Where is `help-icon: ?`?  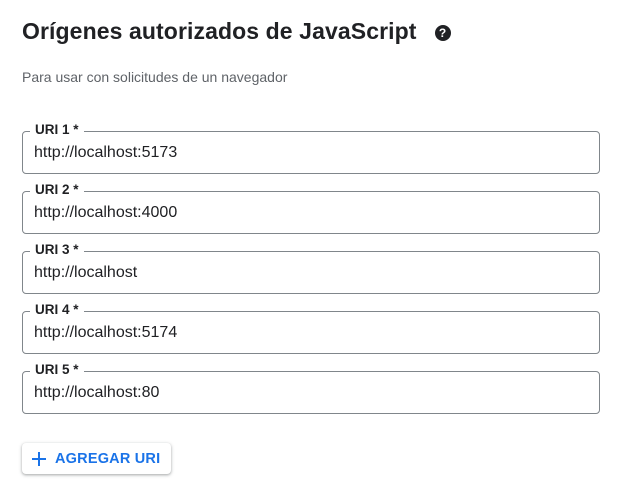
help-icon: ? is located at coordinates (442, 32).